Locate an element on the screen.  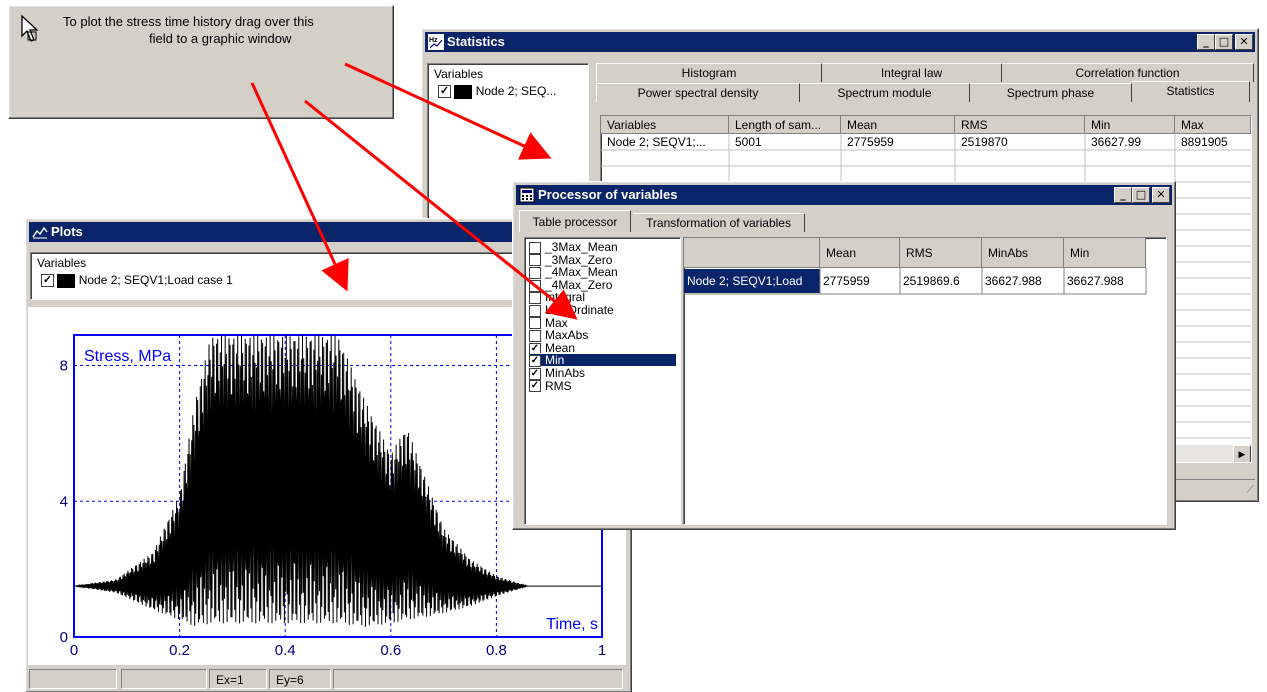
statistics-title: Statistics is located at coordinates (476, 41).